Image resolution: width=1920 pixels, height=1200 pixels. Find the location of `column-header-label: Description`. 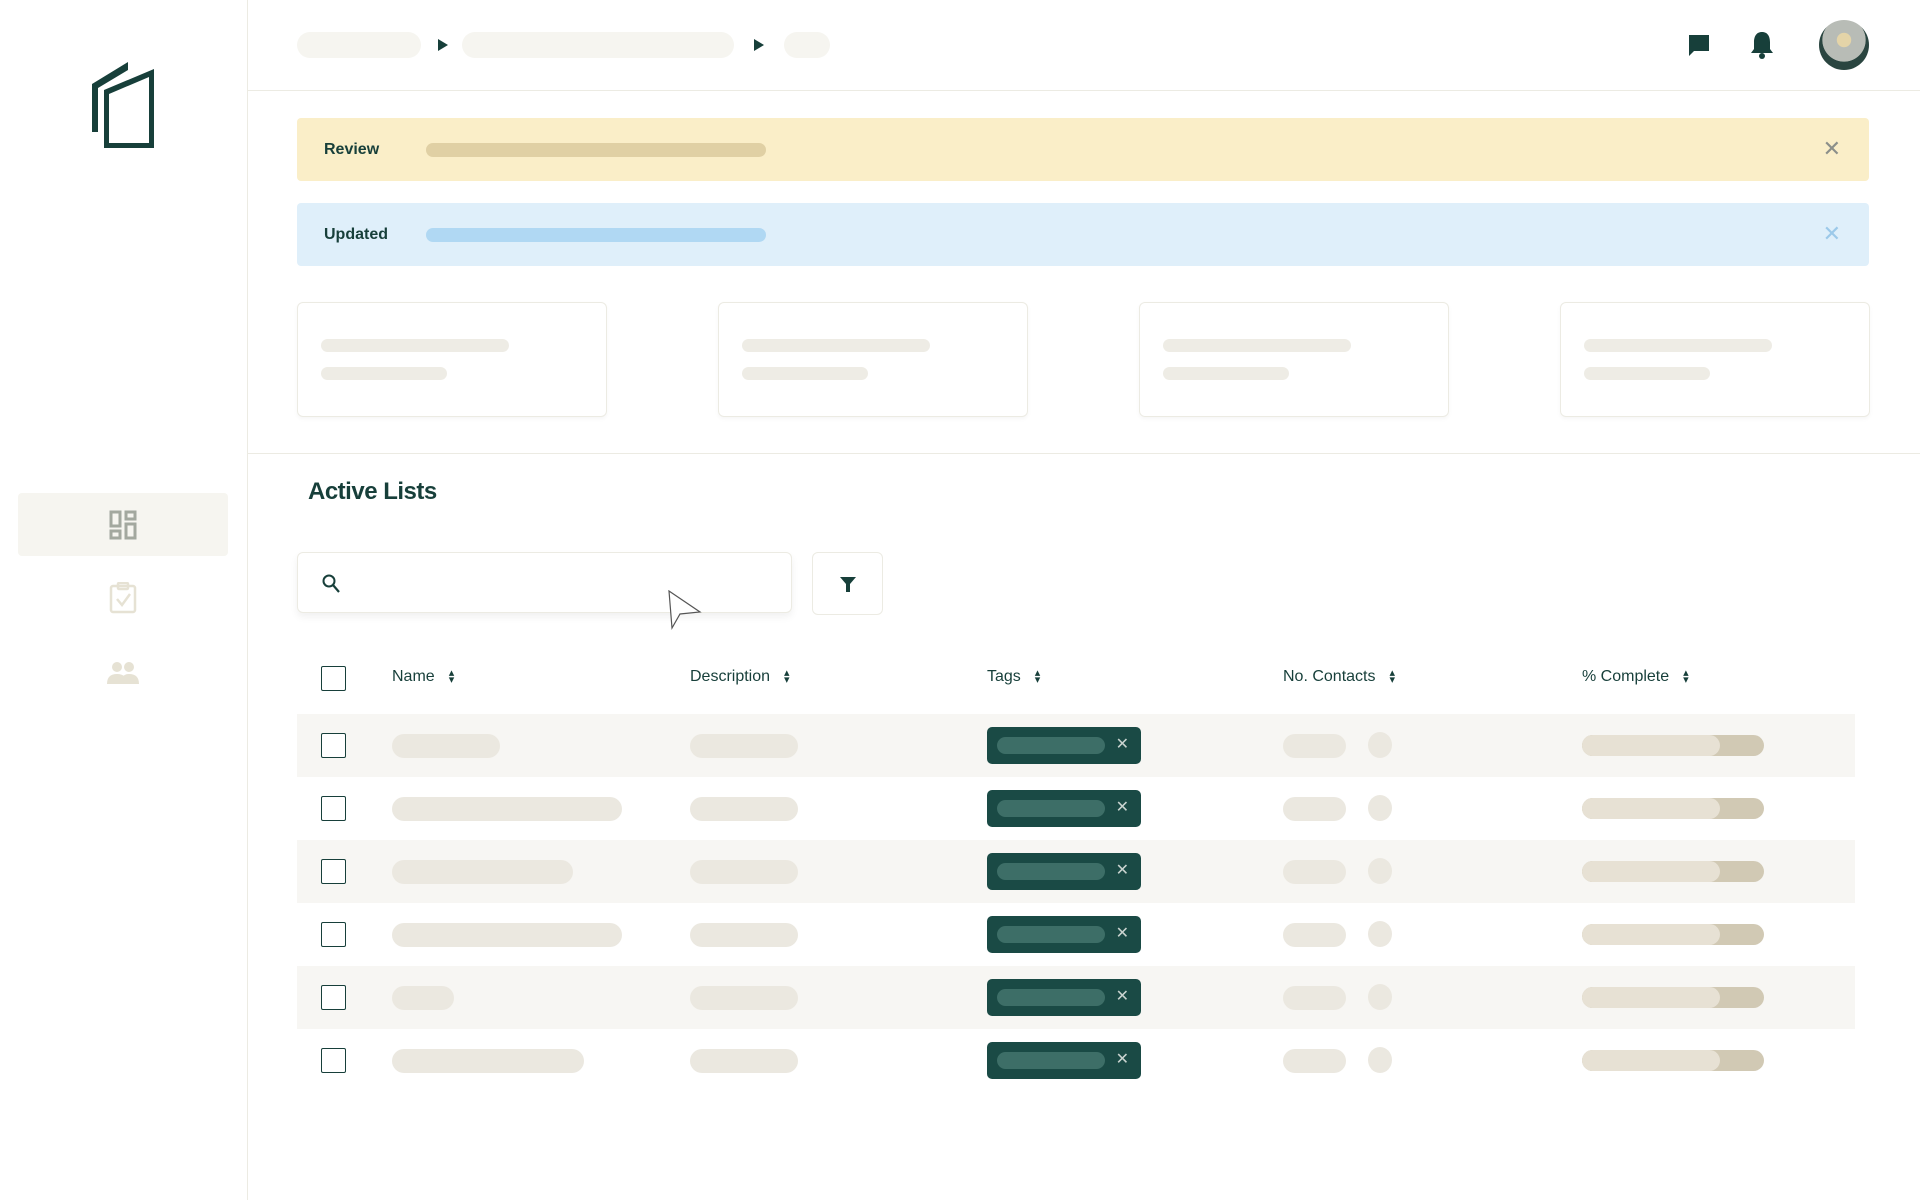

column-header-label: Description is located at coordinates (730, 676).